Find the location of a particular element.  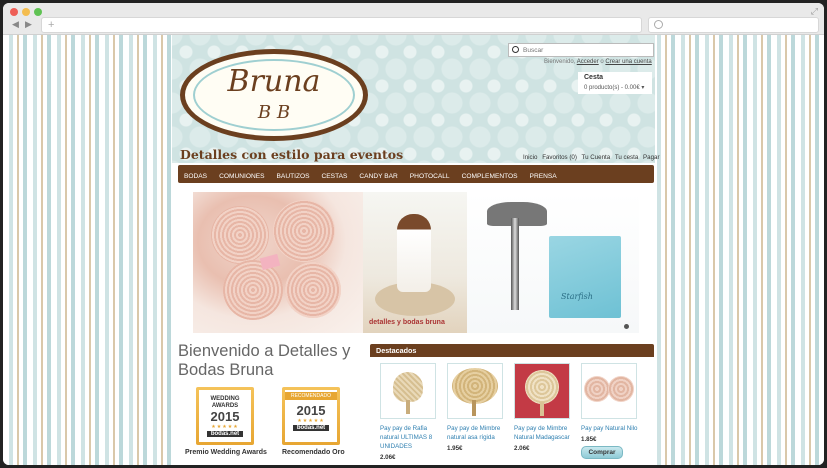

browser-chrome: ◀ ▶ + ⤢ is located at coordinates (413, 19).